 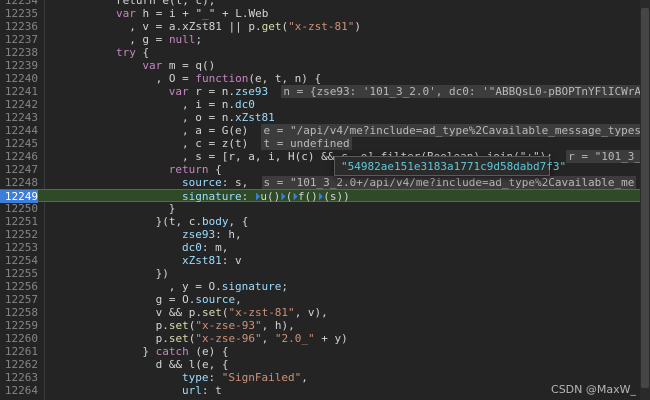 What do you see at coordinates (450, 166) in the screenshot?
I see `variable-hover-tooltip: "54982ae151e3183a1771c9d58dabd7f3"` at bounding box center [450, 166].